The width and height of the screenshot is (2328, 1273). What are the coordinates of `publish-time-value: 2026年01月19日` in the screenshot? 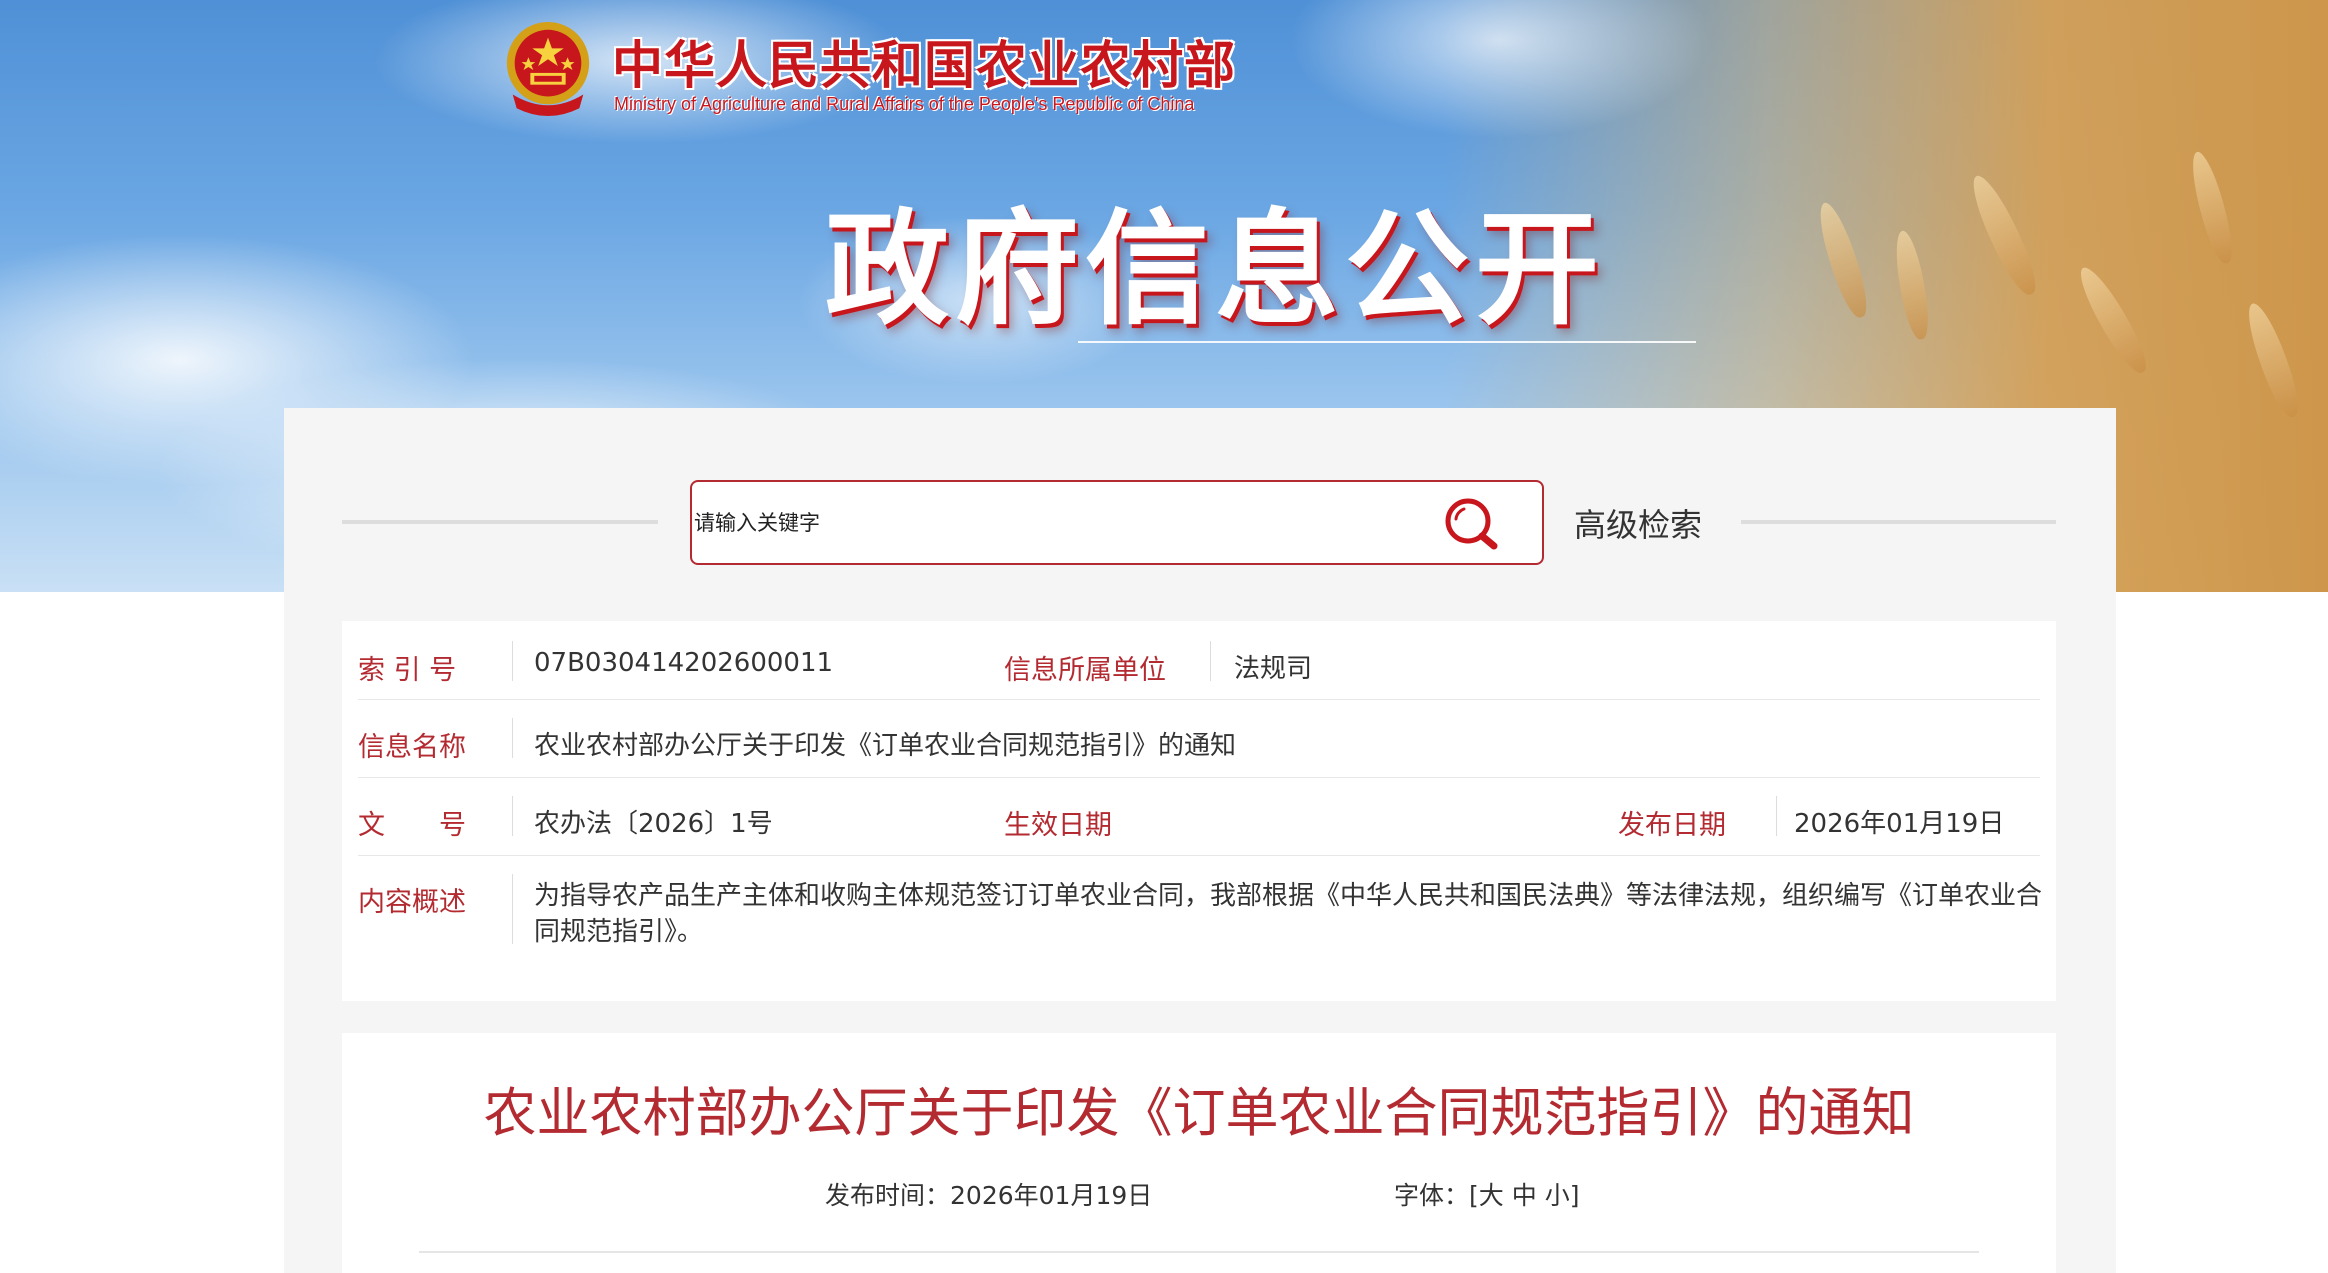 It's located at (1051, 1195).